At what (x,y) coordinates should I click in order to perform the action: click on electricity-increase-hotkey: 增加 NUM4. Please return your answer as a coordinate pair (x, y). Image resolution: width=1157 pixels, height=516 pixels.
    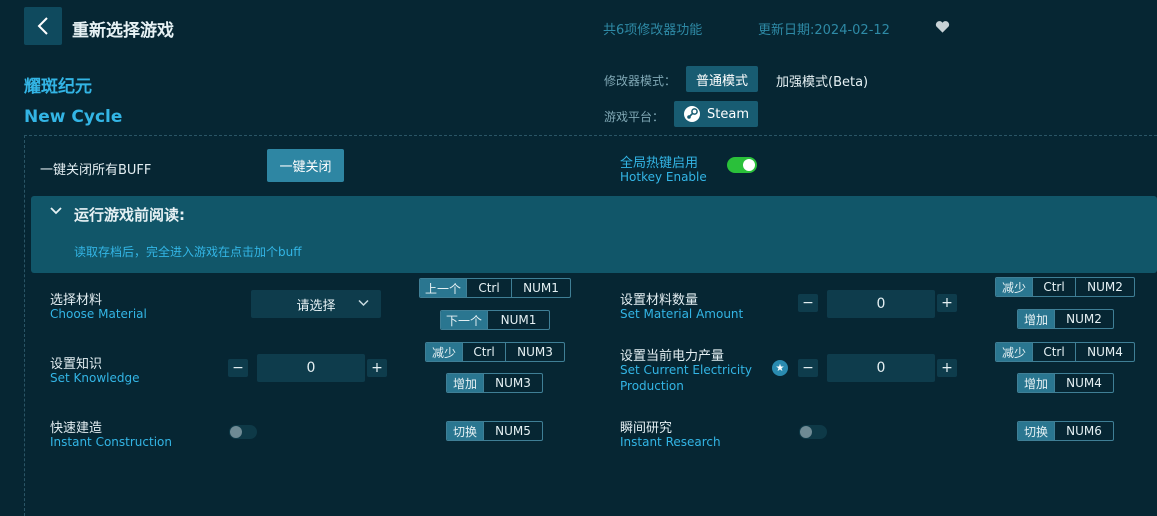
    Looking at the image, I should click on (1065, 383).